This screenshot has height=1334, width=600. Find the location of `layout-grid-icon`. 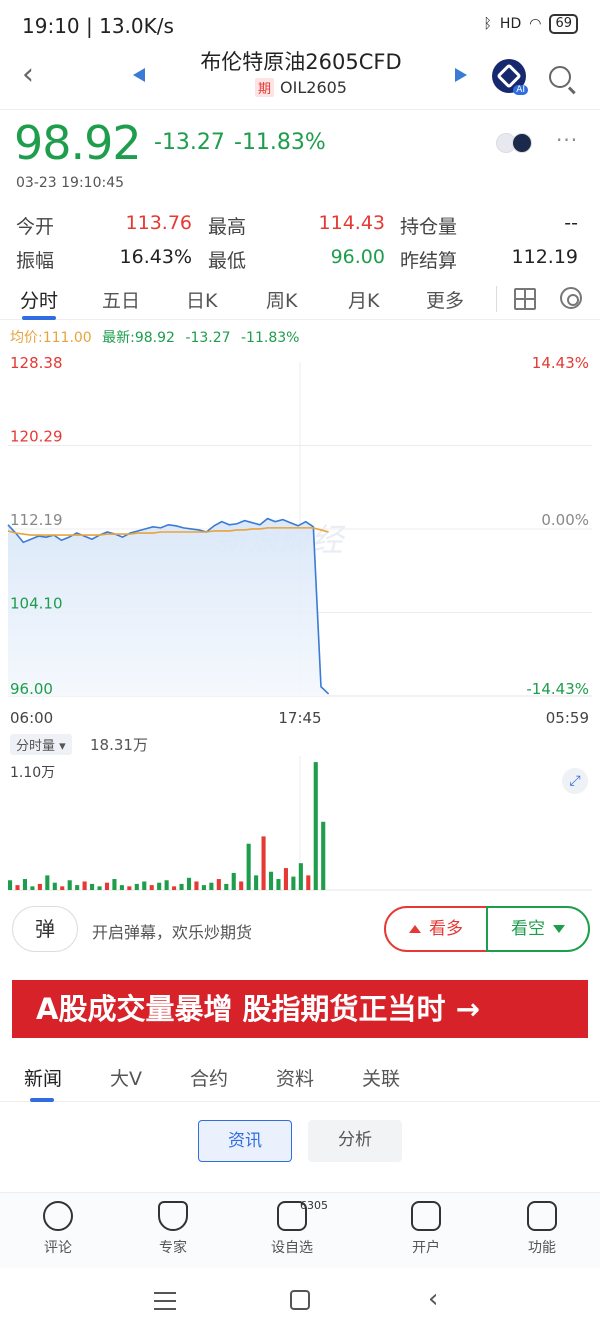

layout-grid-icon is located at coordinates (525, 299).